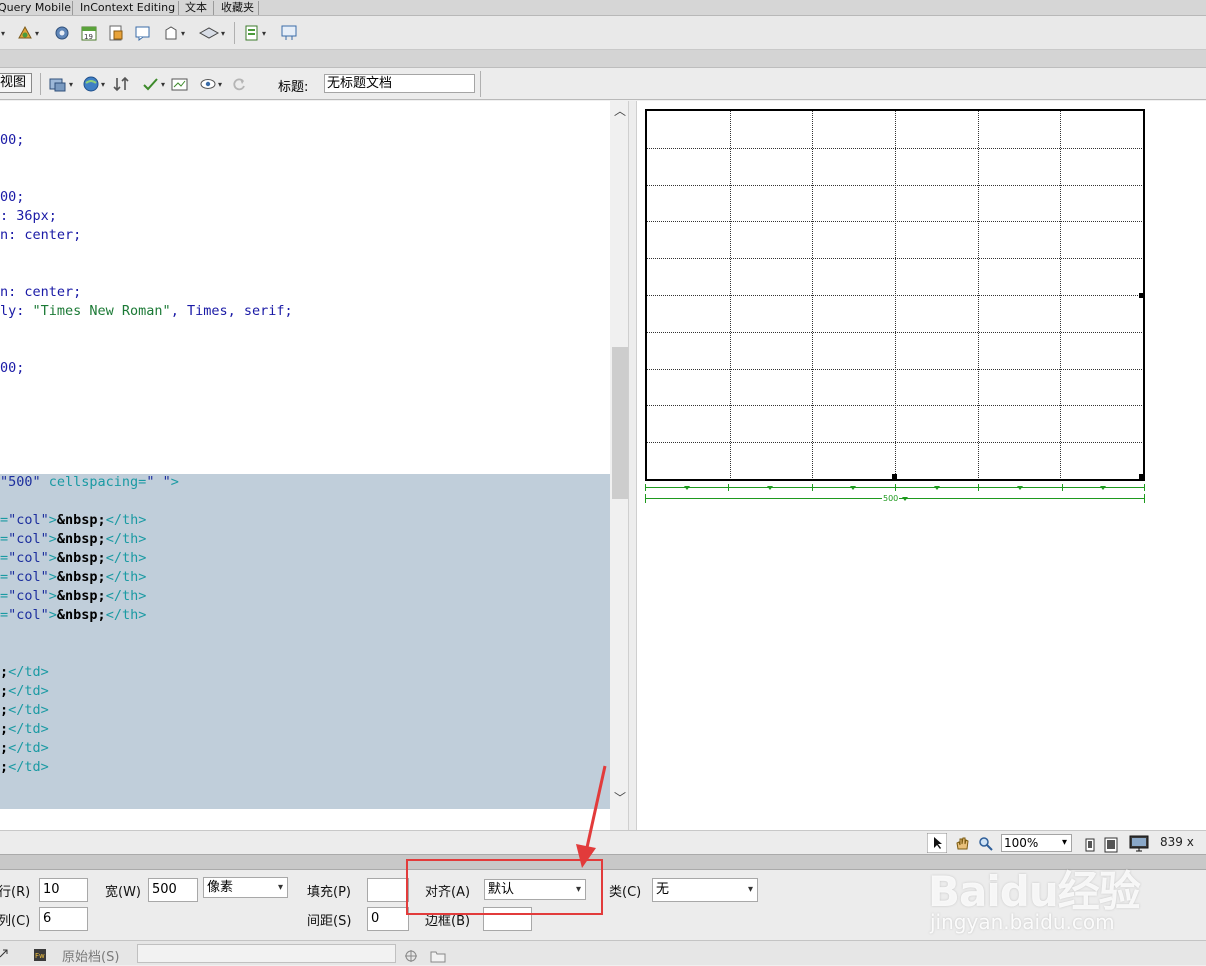 Image resolution: width=1206 pixels, height=966 pixels. I want to click on class-value: 无, so click(663, 889).